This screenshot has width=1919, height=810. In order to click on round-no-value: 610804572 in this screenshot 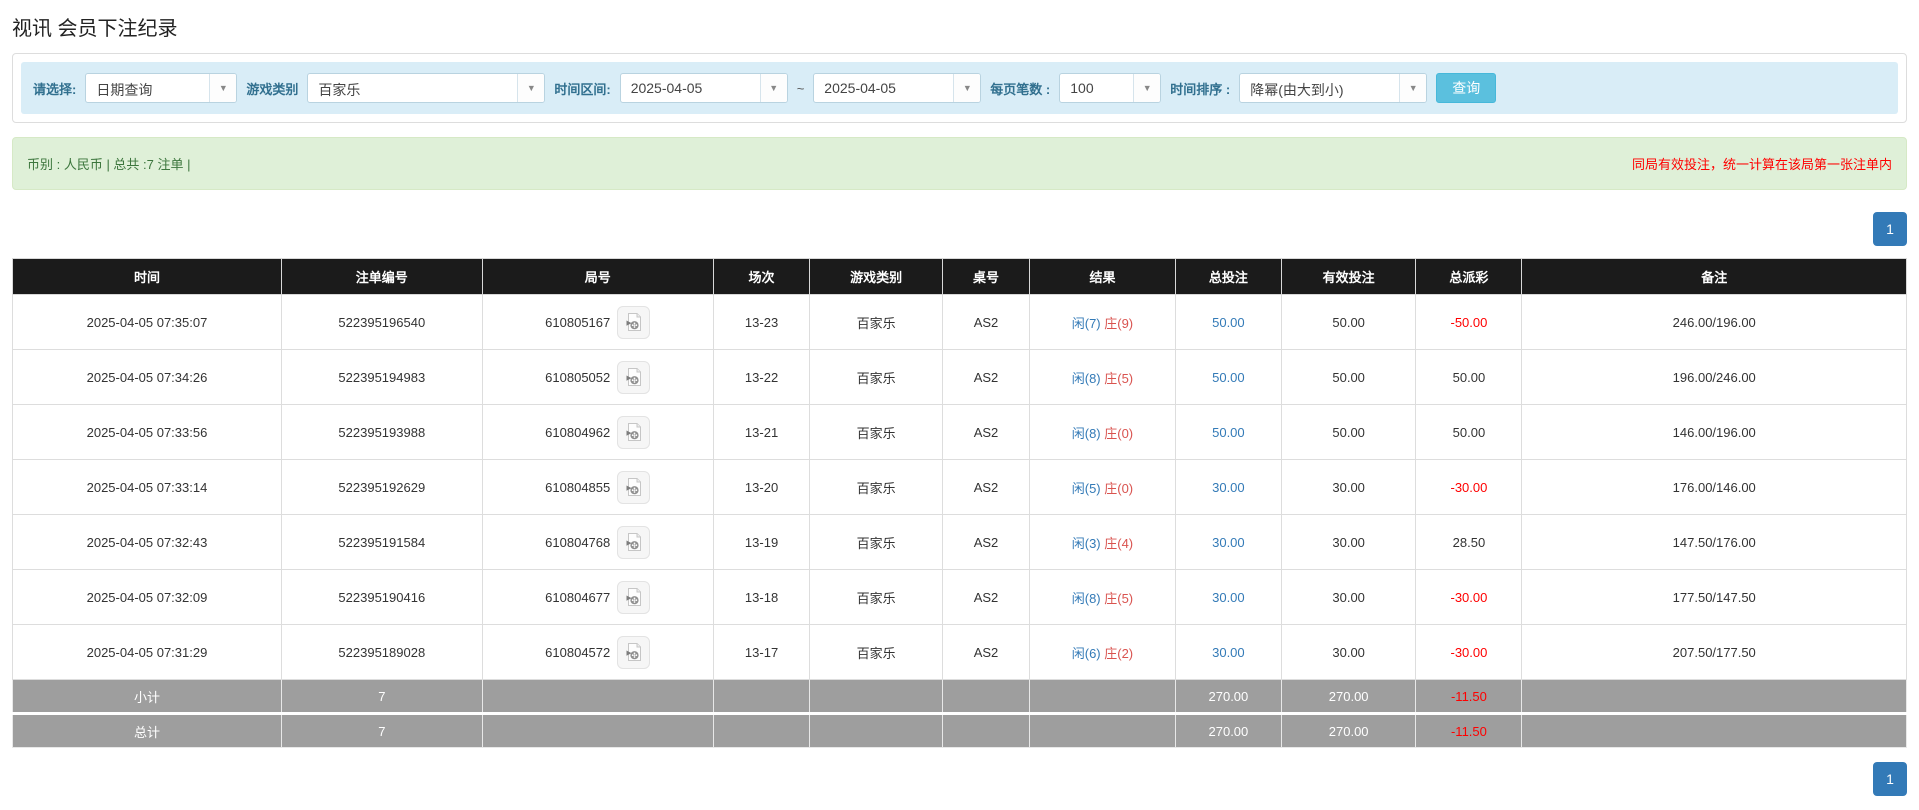, I will do `click(578, 652)`.